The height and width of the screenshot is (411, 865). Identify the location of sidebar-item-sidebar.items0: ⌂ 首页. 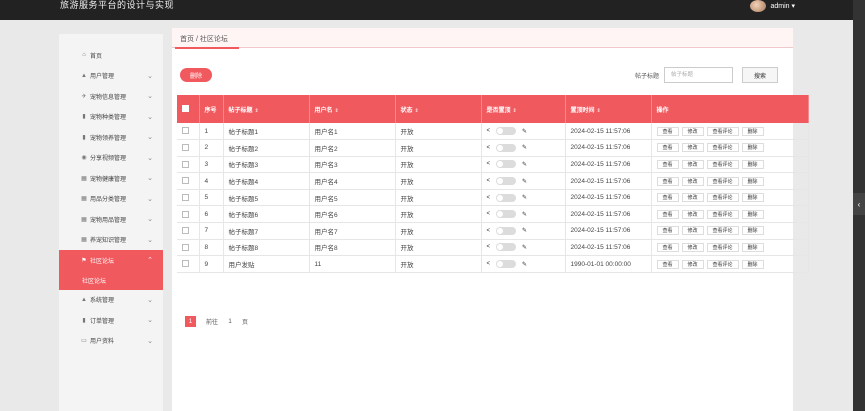
(111, 55).